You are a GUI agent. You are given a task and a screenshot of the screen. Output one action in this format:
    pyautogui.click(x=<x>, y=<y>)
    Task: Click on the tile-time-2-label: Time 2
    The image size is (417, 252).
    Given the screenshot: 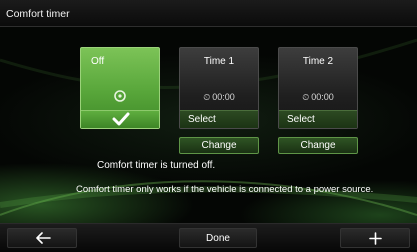 What is the action you would take?
    pyautogui.click(x=318, y=61)
    